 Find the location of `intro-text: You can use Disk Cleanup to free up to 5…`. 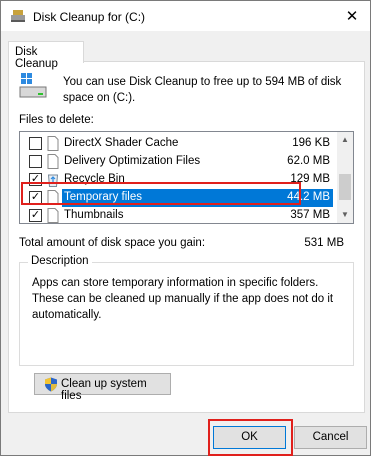

intro-text: You can use Disk Cleanup to free up to 5… is located at coordinates (202, 90).